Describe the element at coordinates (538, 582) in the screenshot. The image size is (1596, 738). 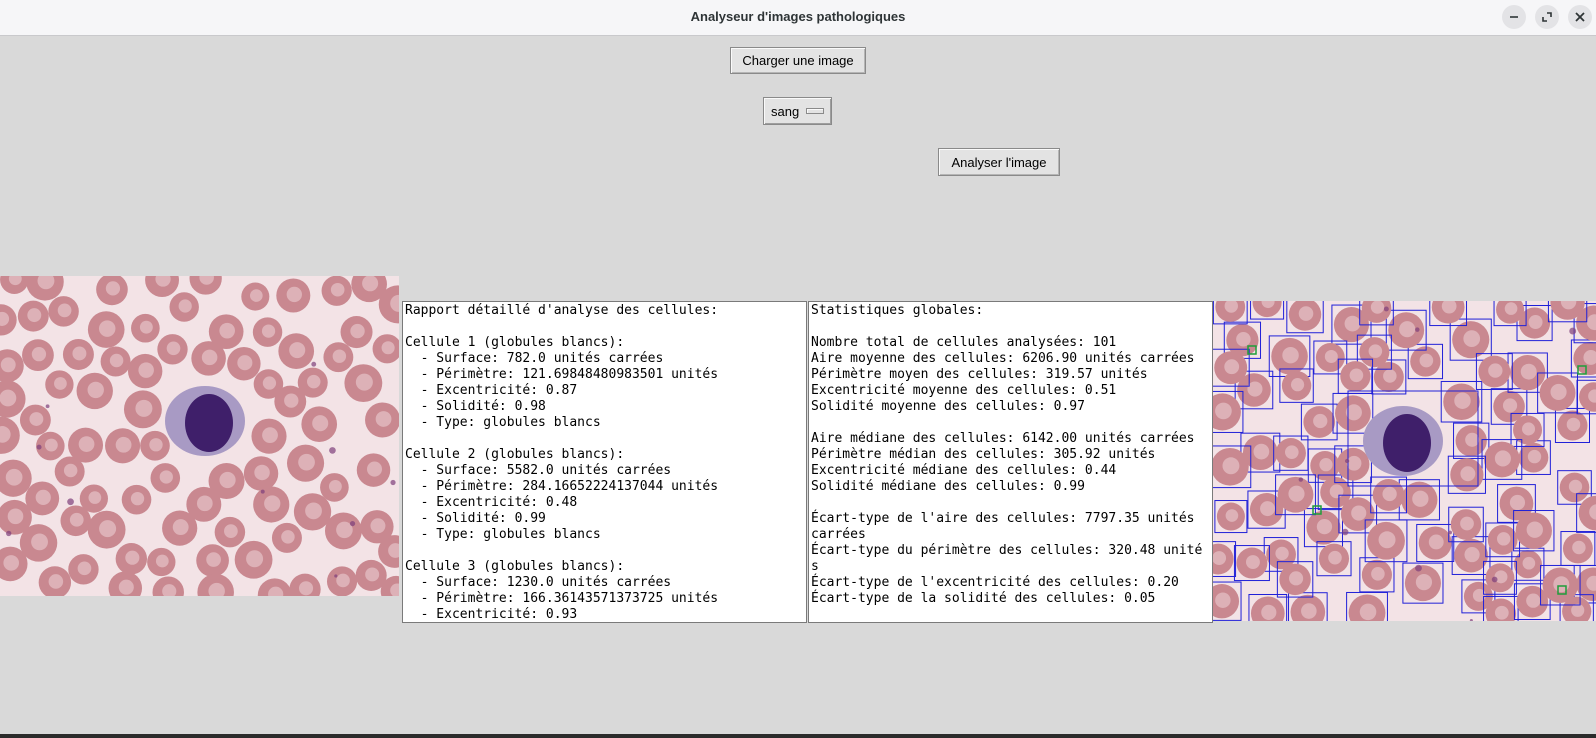
I see `report-line: - Surface: 1230.0 unités carrées` at that location.